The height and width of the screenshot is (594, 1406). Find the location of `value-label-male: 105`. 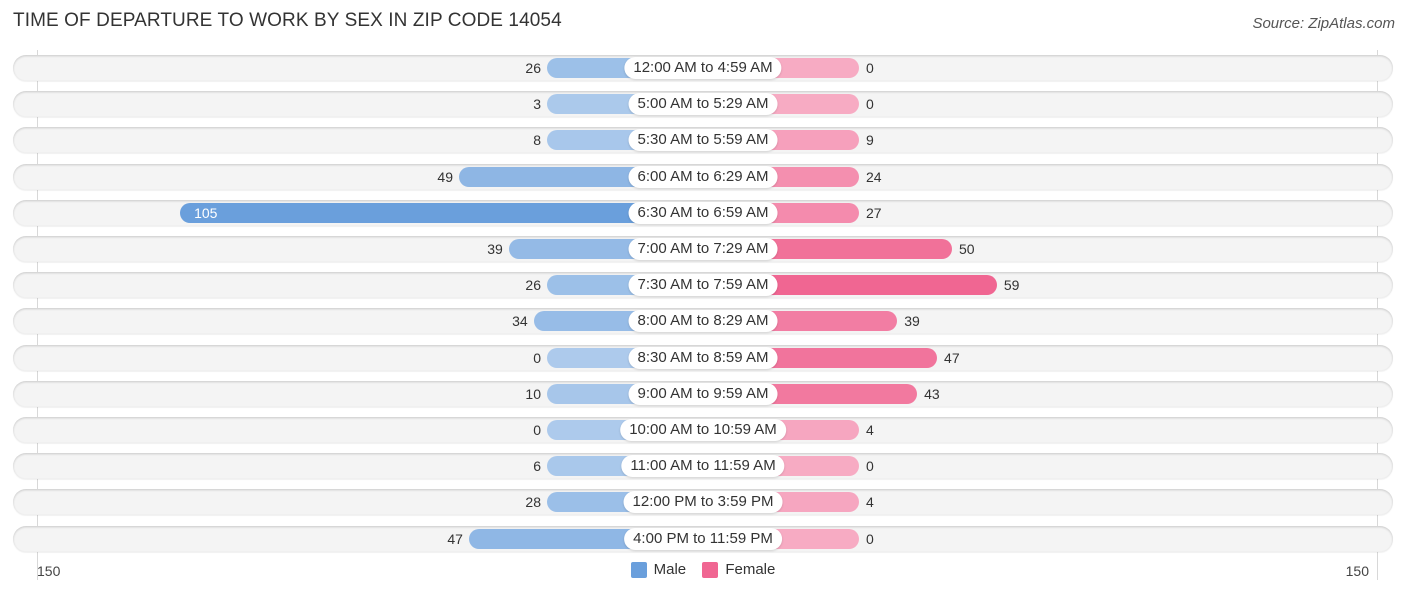

value-label-male: 105 is located at coordinates (206, 212).